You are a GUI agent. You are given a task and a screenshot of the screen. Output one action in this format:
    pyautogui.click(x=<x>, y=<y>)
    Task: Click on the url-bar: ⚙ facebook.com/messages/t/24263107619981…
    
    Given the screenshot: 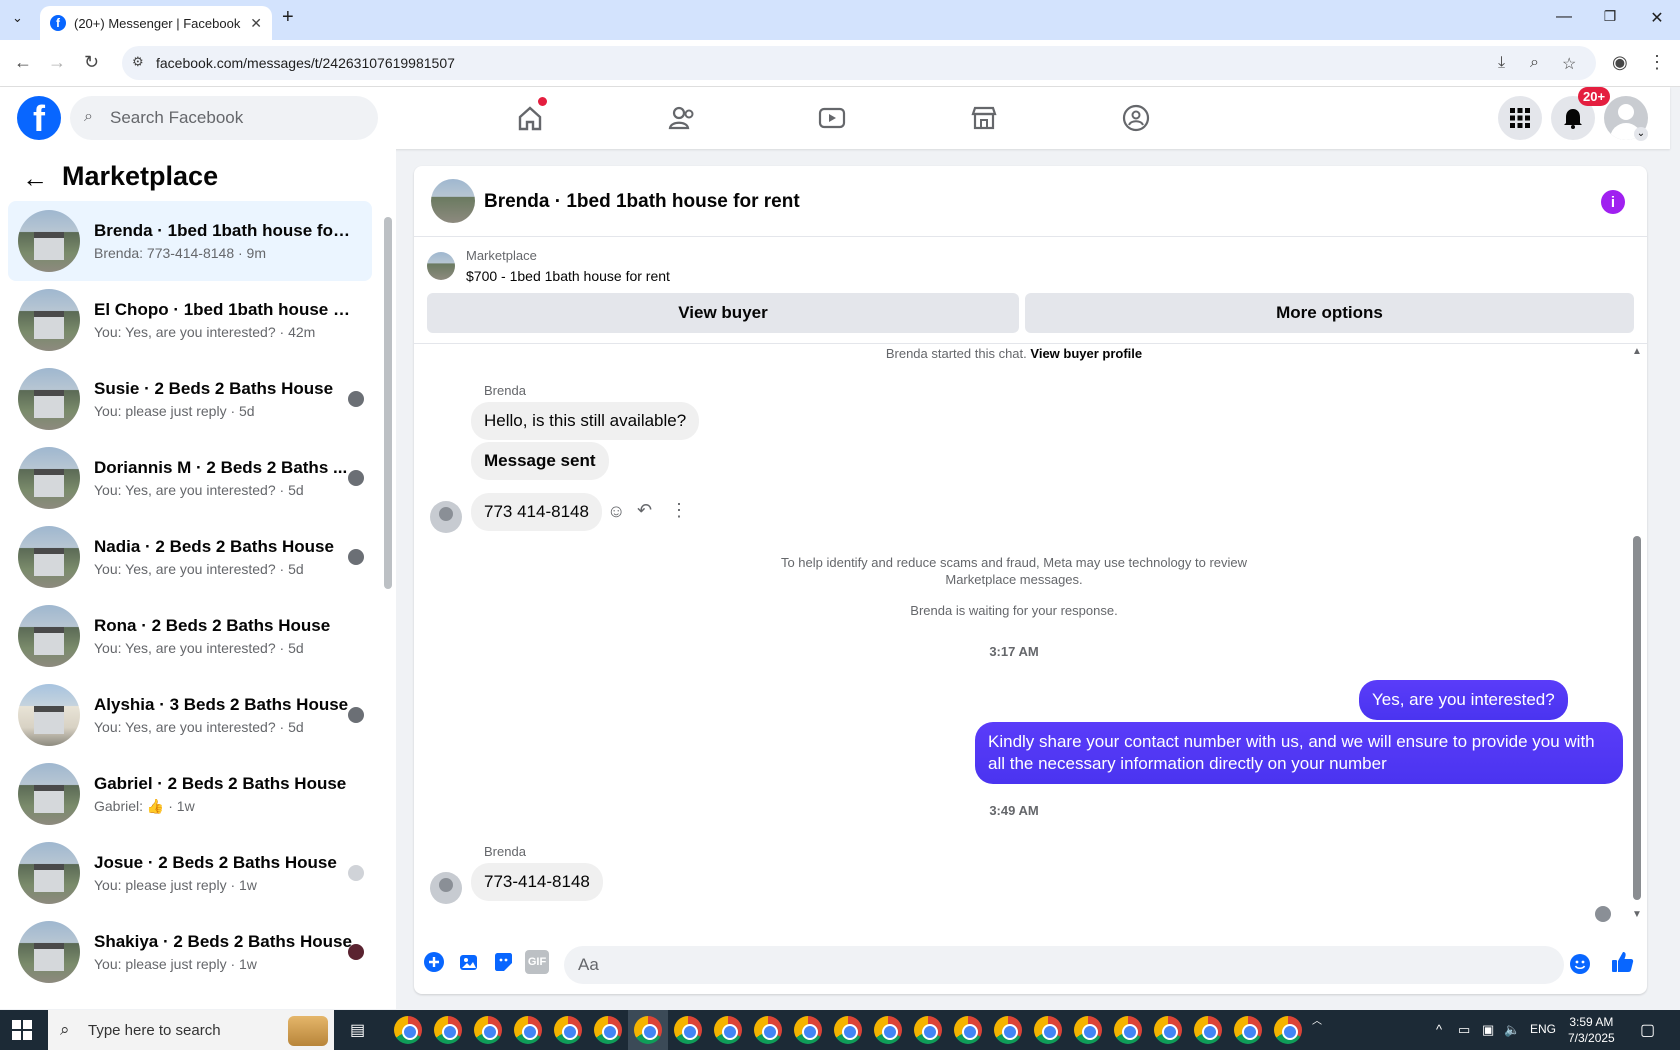 What is the action you would take?
    pyautogui.click(x=859, y=63)
    